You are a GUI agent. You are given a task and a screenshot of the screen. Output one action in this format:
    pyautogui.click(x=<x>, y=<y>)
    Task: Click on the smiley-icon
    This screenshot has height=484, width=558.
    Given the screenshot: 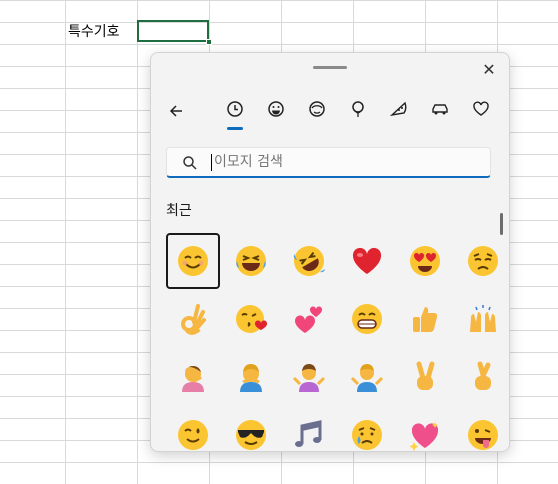 What is the action you would take?
    pyautogui.click(x=276, y=111)
    